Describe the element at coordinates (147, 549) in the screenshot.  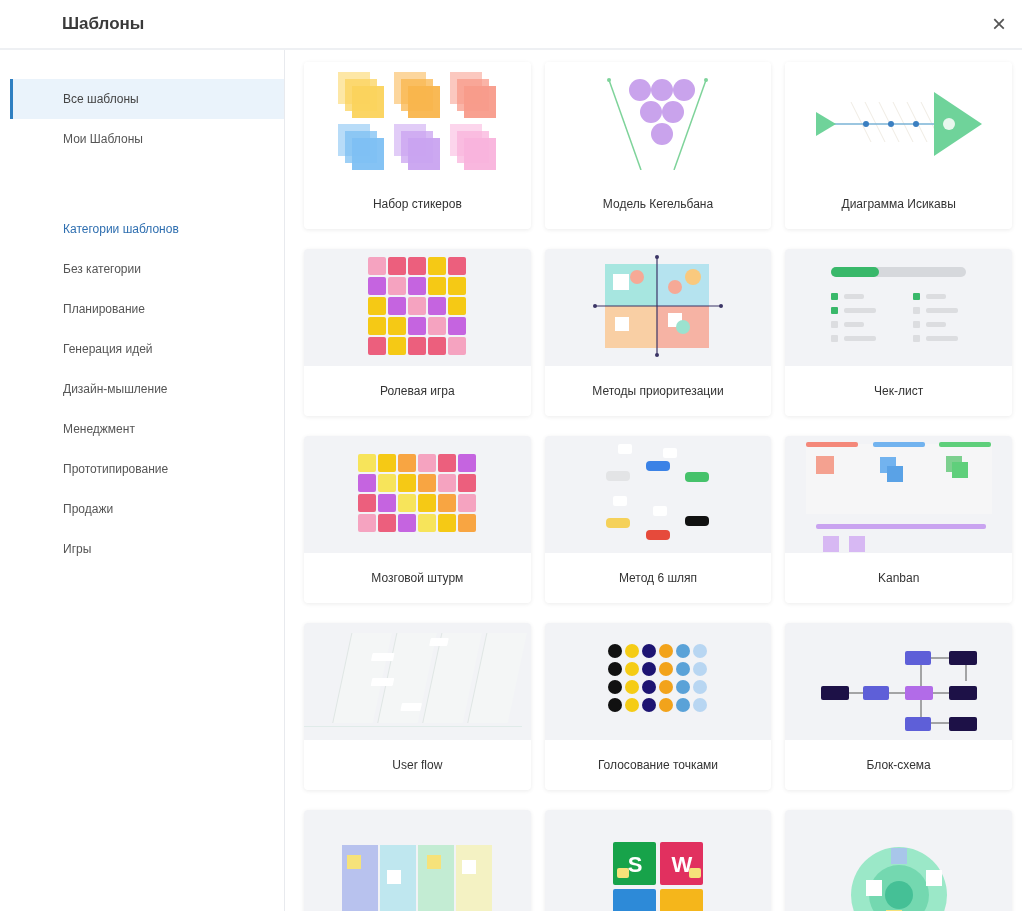
I see `sidebar-item: Игры` at that location.